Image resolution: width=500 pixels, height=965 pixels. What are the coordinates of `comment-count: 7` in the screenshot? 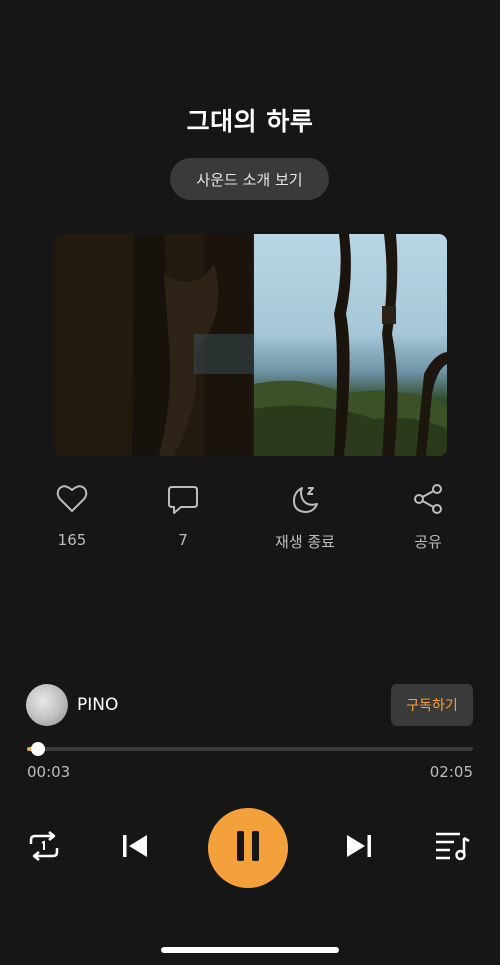 It's located at (183, 540).